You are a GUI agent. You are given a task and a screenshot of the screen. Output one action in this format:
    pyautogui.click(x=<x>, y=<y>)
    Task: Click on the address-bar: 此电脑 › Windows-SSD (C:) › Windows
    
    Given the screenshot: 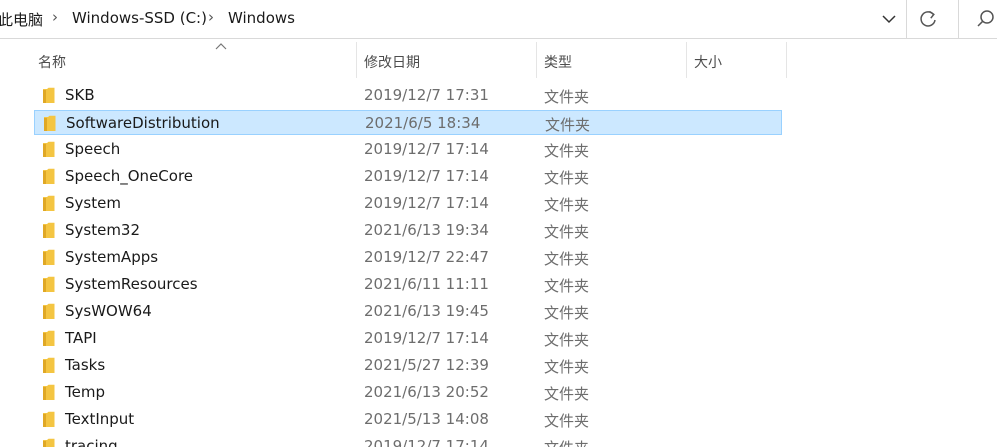 What is the action you would take?
    pyautogui.click(x=498, y=19)
    